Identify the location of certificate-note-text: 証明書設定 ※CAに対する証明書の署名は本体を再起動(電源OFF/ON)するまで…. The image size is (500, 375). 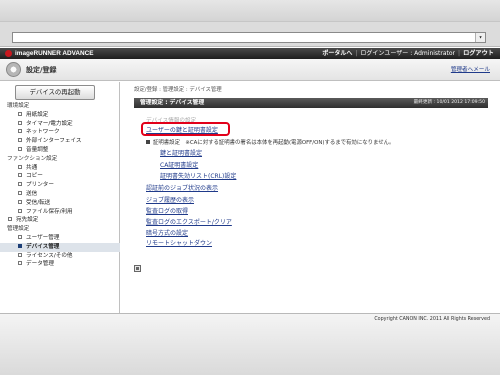
(274, 143).